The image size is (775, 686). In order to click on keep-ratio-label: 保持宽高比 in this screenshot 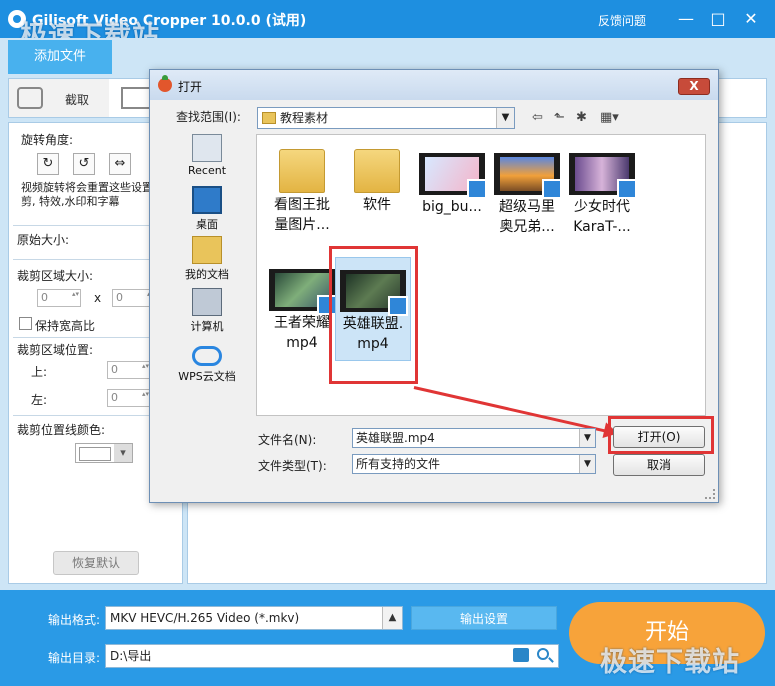, I will do `click(65, 326)`.